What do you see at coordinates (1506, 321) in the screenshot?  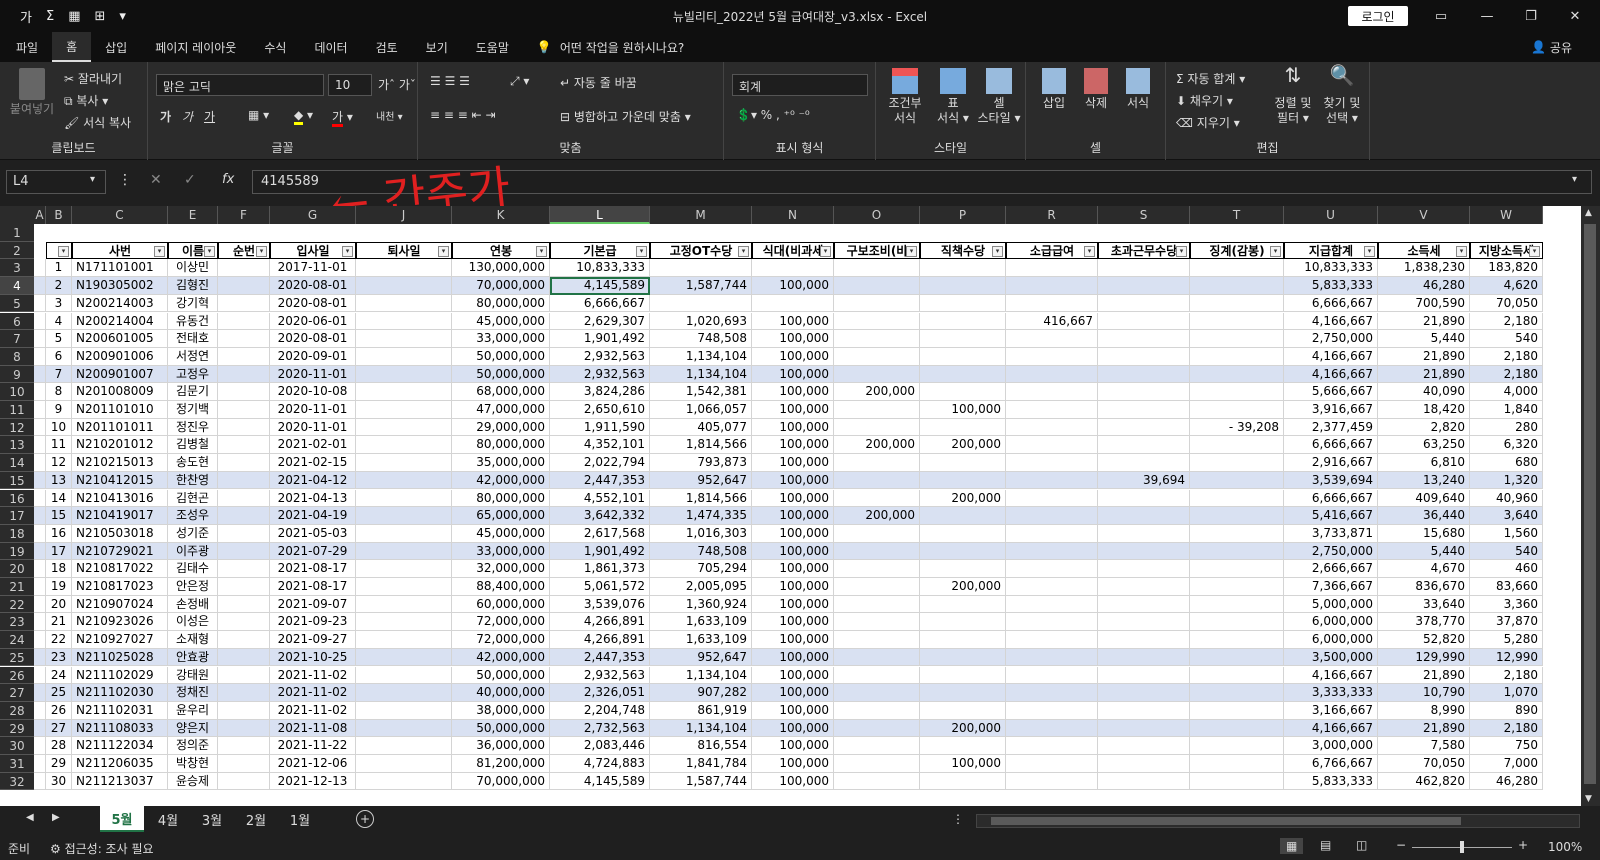 I see `cell-W6: 2,180` at bounding box center [1506, 321].